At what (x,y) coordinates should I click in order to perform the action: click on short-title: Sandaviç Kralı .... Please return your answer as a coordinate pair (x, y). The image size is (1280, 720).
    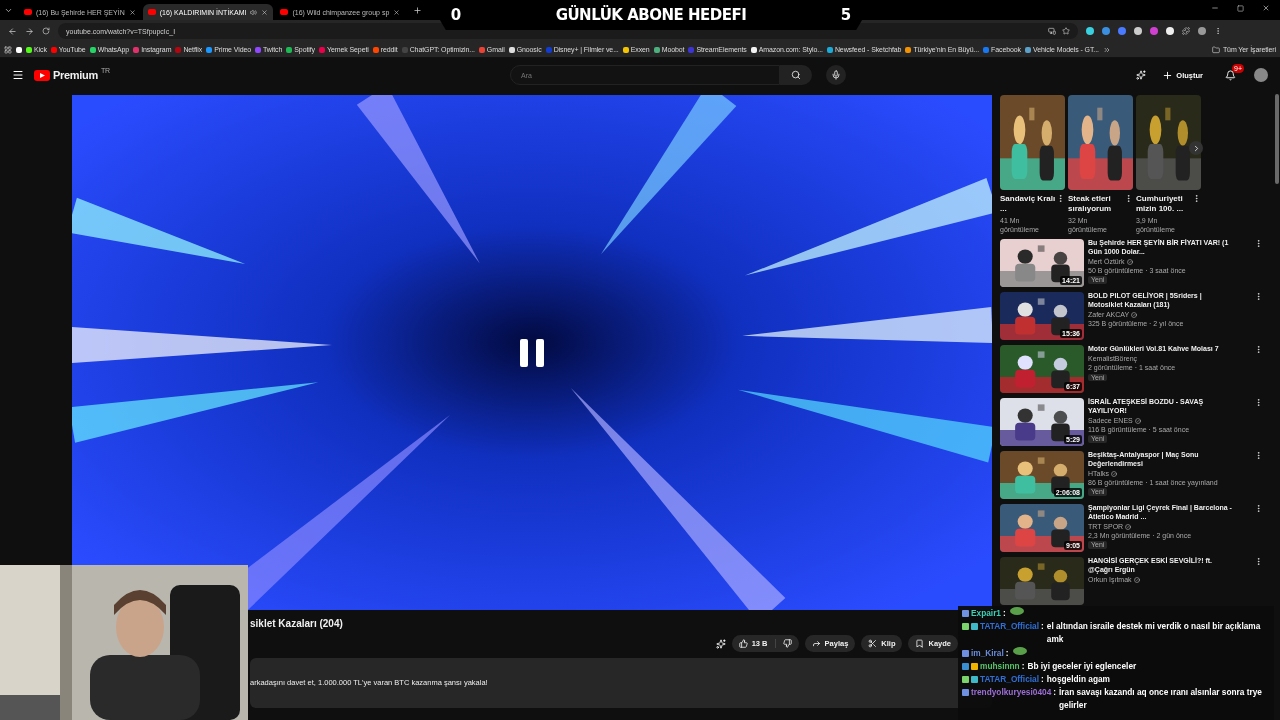
    Looking at the image, I should click on (1028, 204).